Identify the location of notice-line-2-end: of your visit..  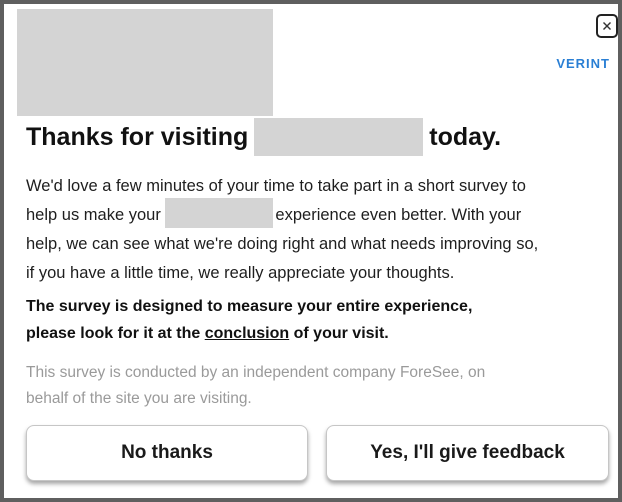
(341, 333).